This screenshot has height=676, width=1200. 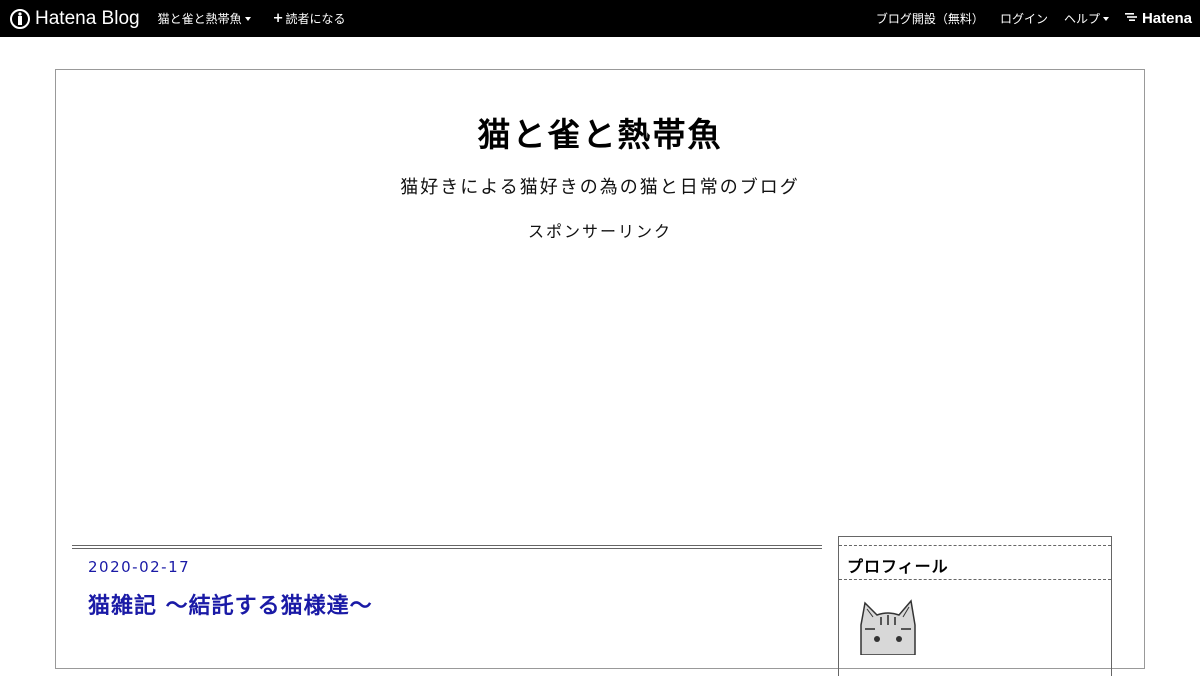 What do you see at coordinates (139, 567) in the screenshot?
I see `article-date: 2020-02-17` at bounding box center [139, 567].